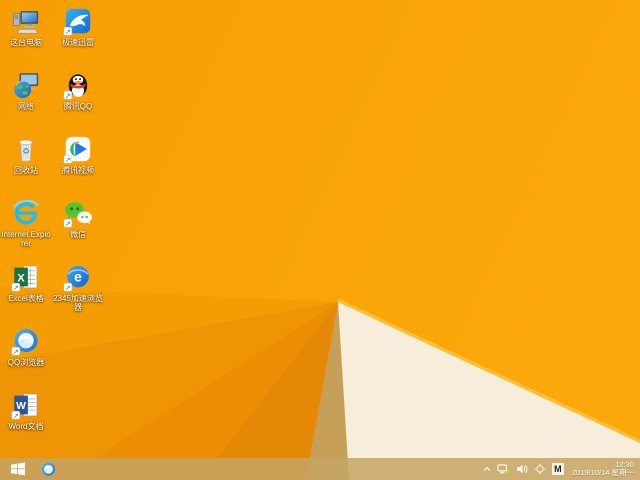 The image size is (640, 480). I want to click on chevron-up-icon, so click(487, 468).